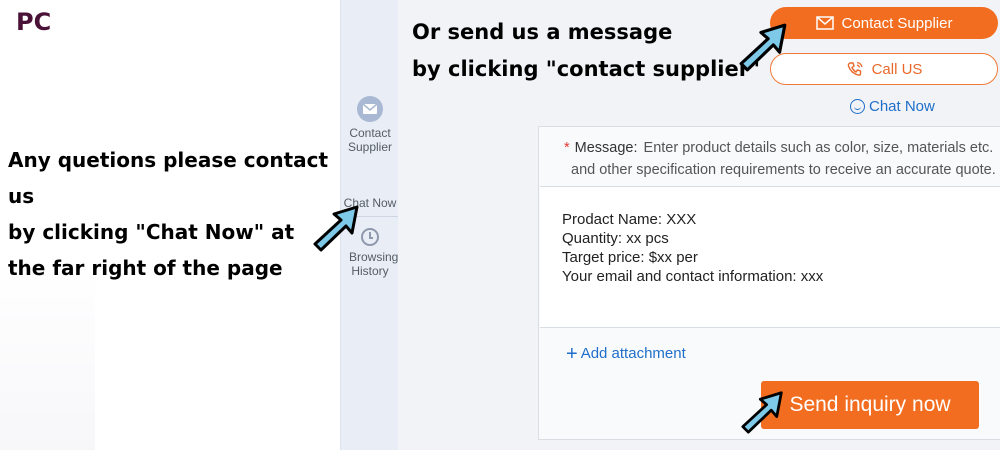  Describe the element at coordinates (897, 69) in the screenshot. I see `button-label: Call US` at that location.